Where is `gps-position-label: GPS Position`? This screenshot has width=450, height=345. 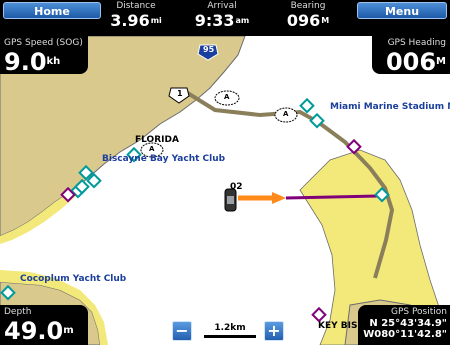
gps-position-label: GPS Position is located at coordinates (418, 312).